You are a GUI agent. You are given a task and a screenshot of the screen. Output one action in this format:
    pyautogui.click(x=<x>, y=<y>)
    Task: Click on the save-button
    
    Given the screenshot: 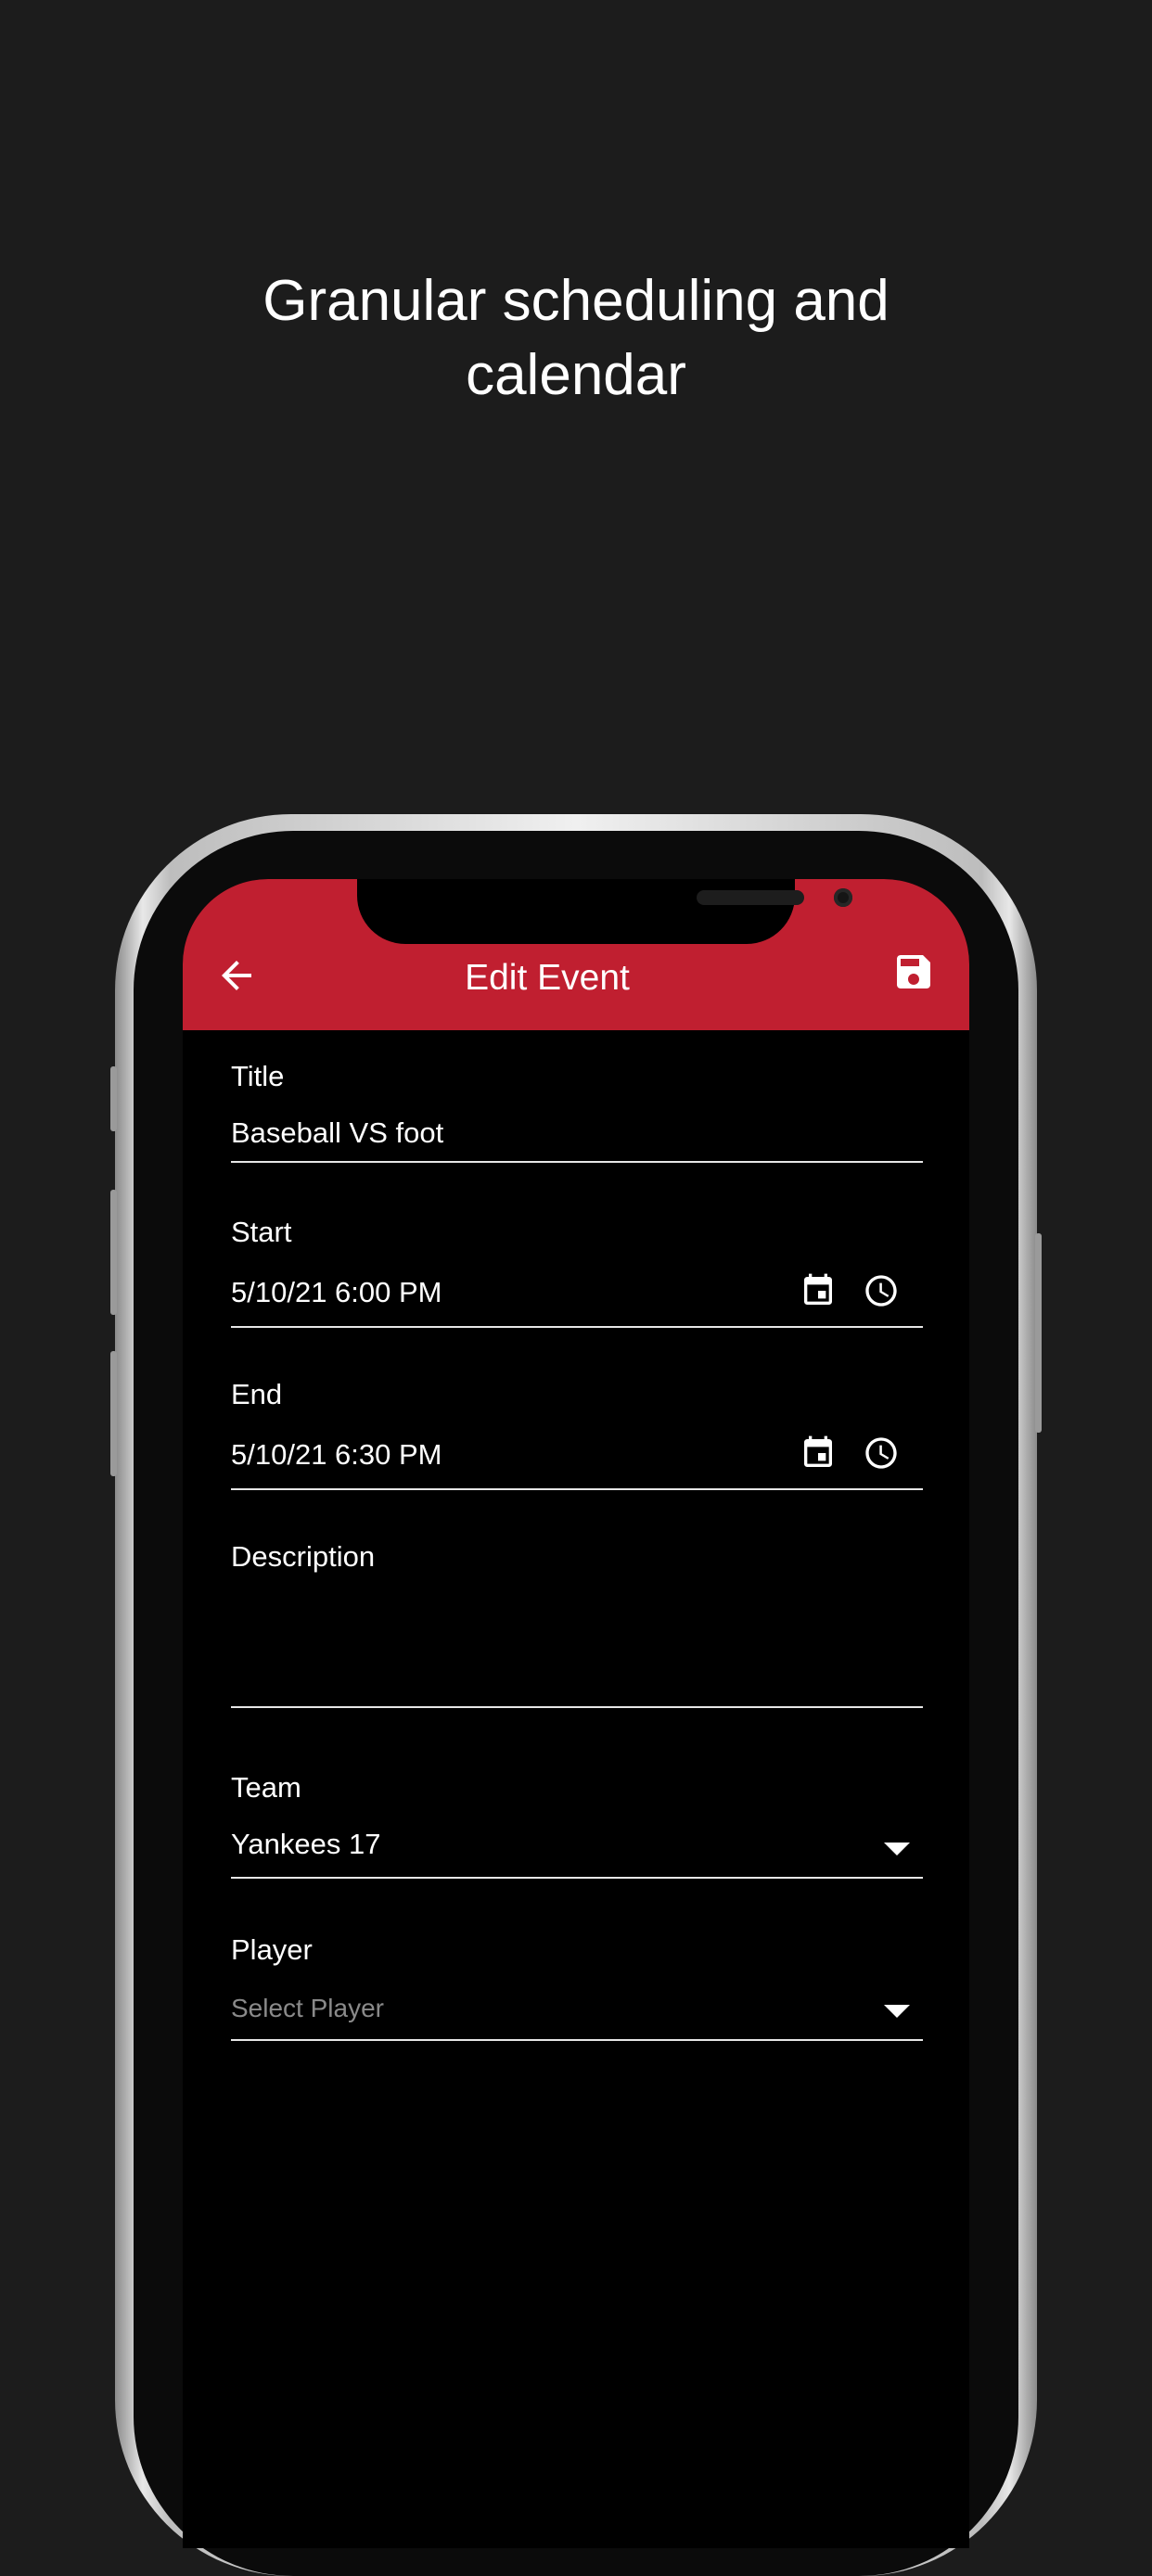 What is the action you would take?
    pyautogui.click(x=913, y=972)
    